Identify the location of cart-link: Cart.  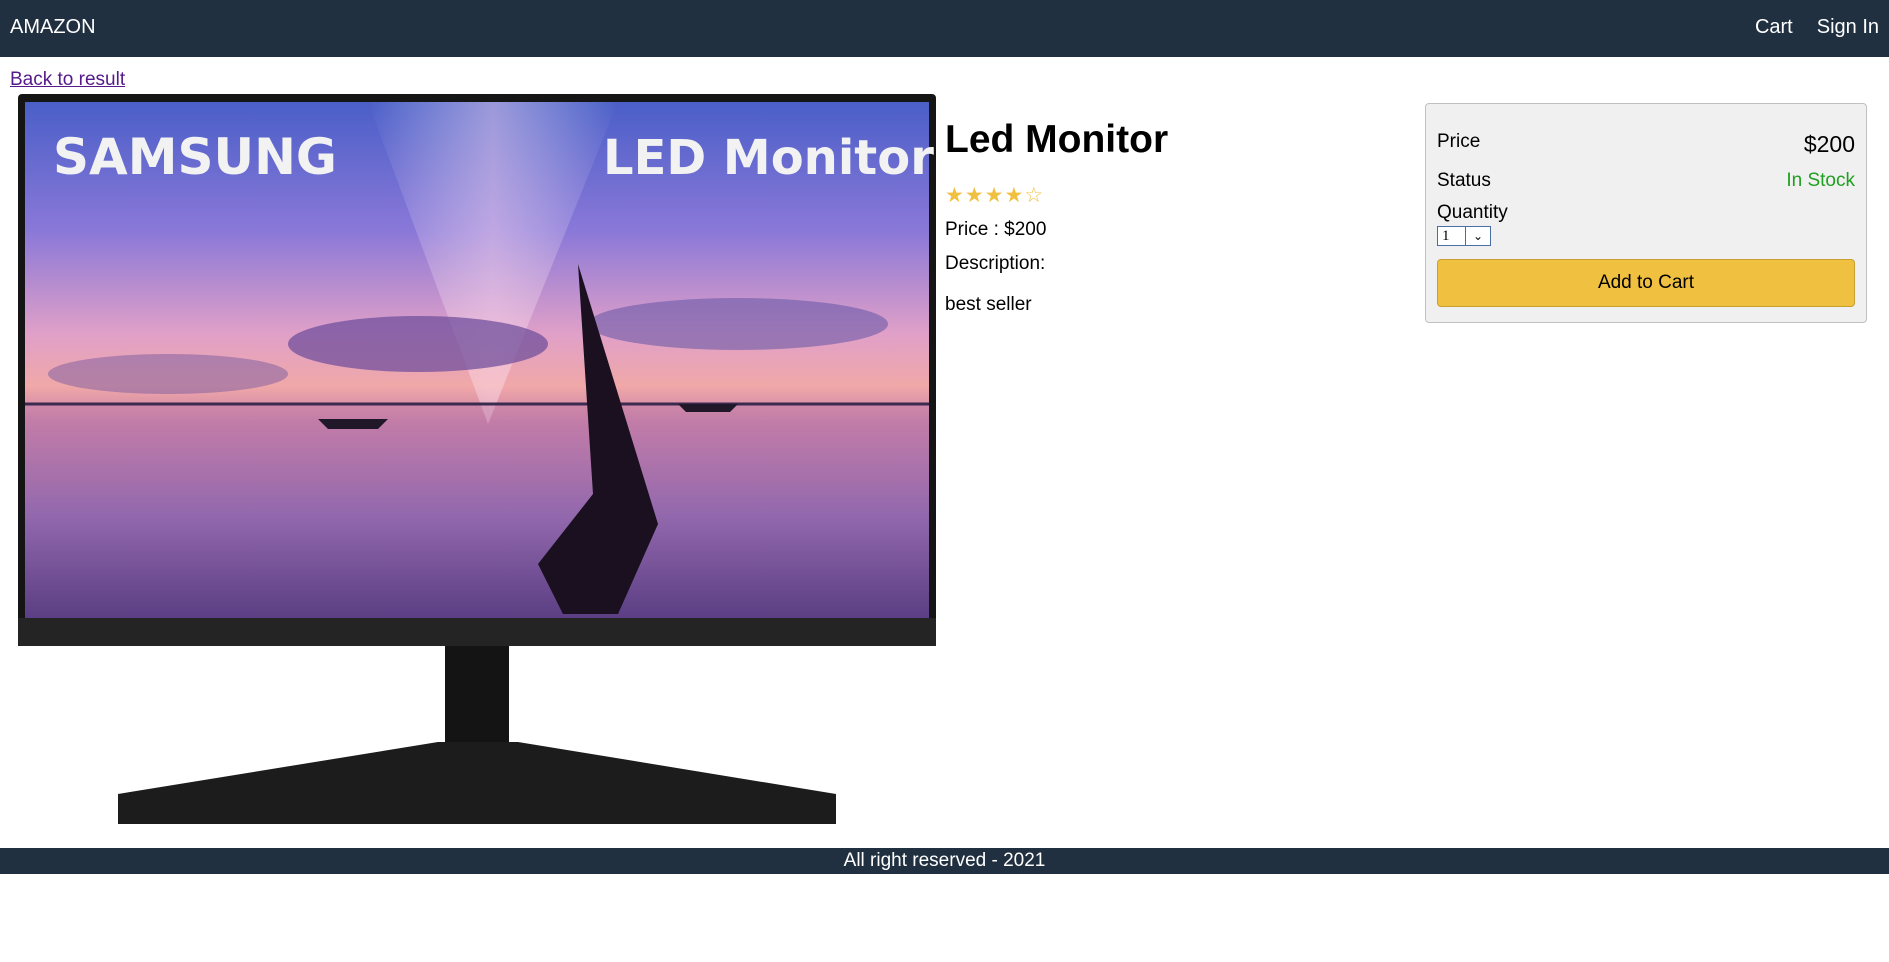
(1774, 27).